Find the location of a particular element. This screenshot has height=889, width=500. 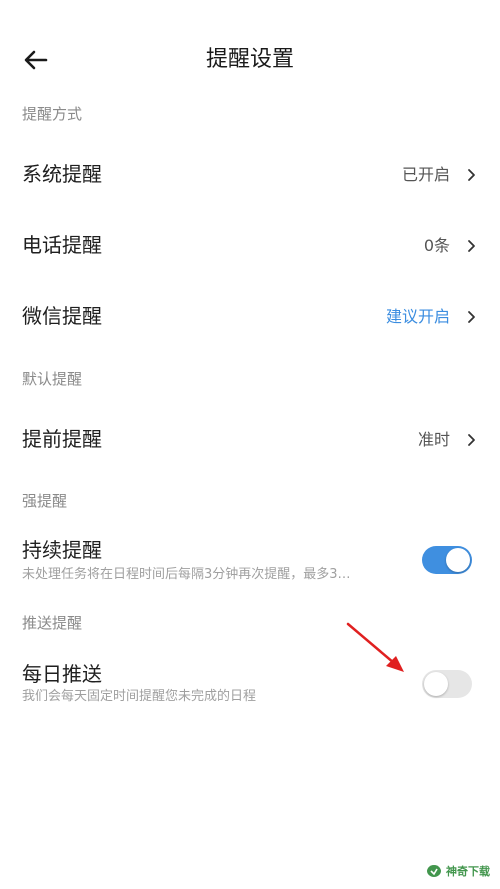

section-label-strong: 强提醒 is located at coordinates (45, 501).